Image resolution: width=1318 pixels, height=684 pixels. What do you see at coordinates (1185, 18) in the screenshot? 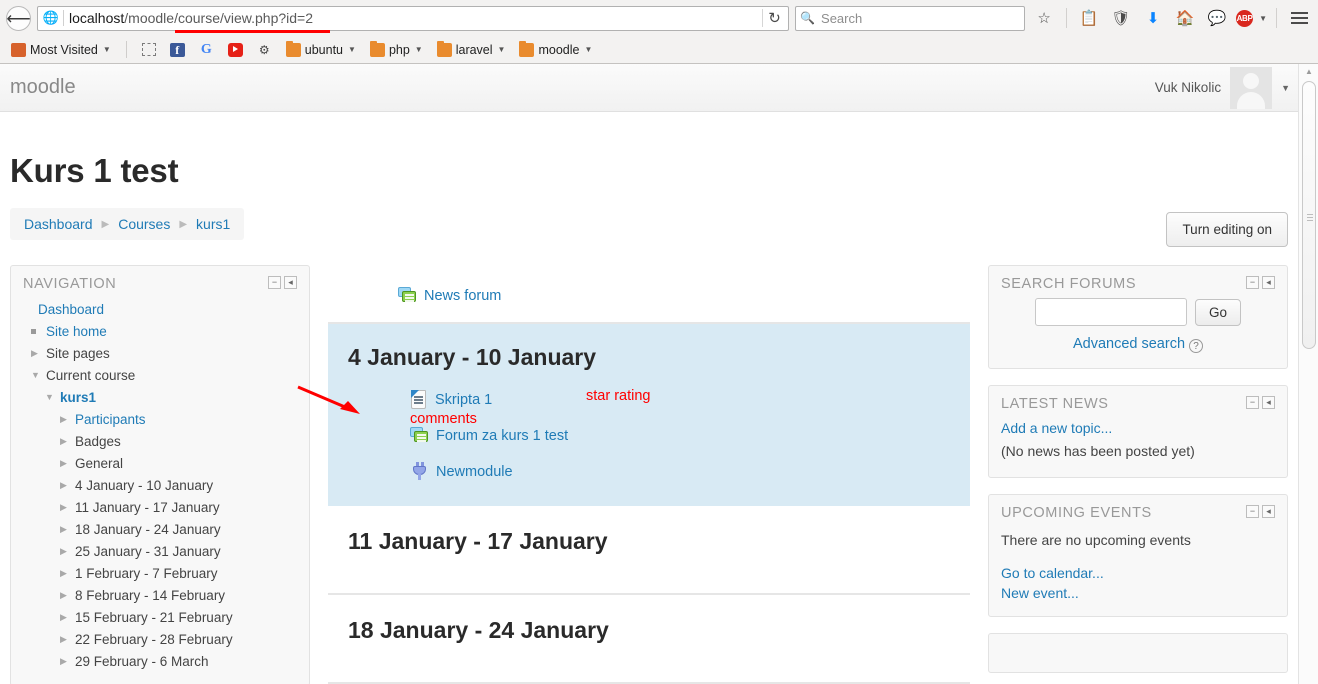
I see `home-icon: 🏠` at bounding box center [1185, 18].